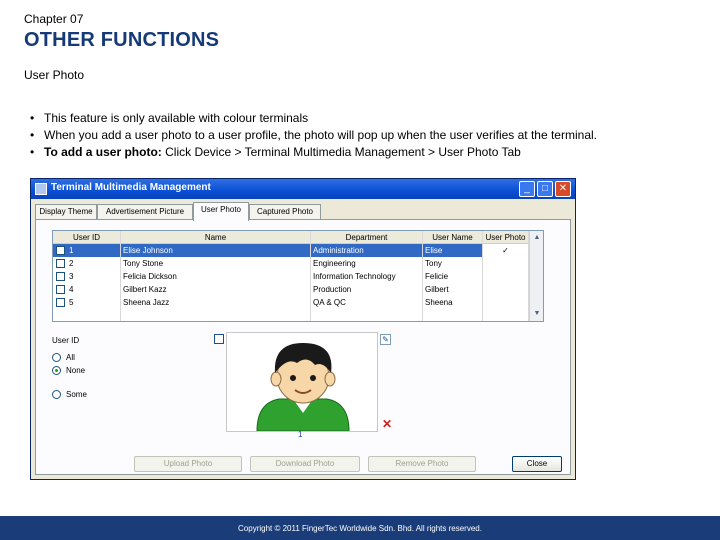 The image size is (720, 540). Describe the element at coordinates (70, 357) in the screenshot. I see `radio-all-label: All` at that location.